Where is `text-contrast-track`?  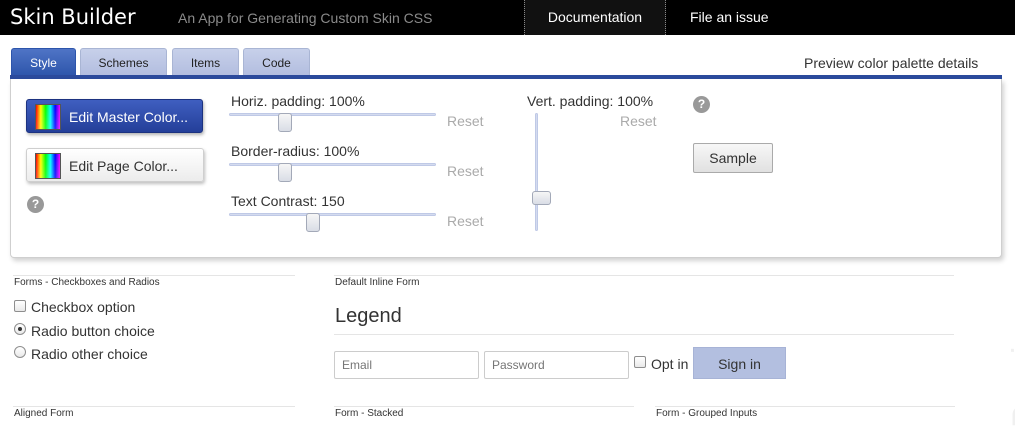 text-contrast-track is located at coordinates (332, 214).